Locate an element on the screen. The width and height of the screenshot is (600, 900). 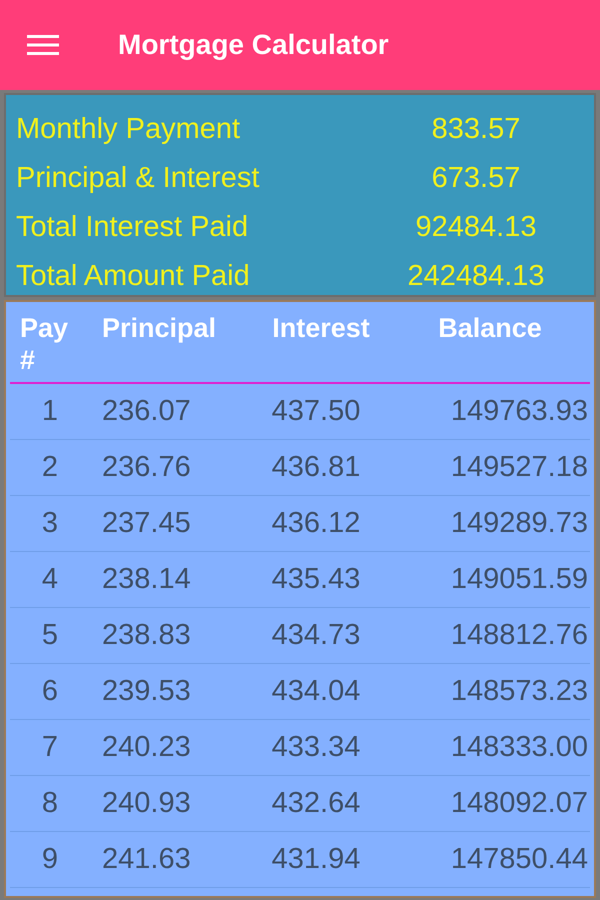
table-cell-text: 6 is located at coordinates (50, 691).